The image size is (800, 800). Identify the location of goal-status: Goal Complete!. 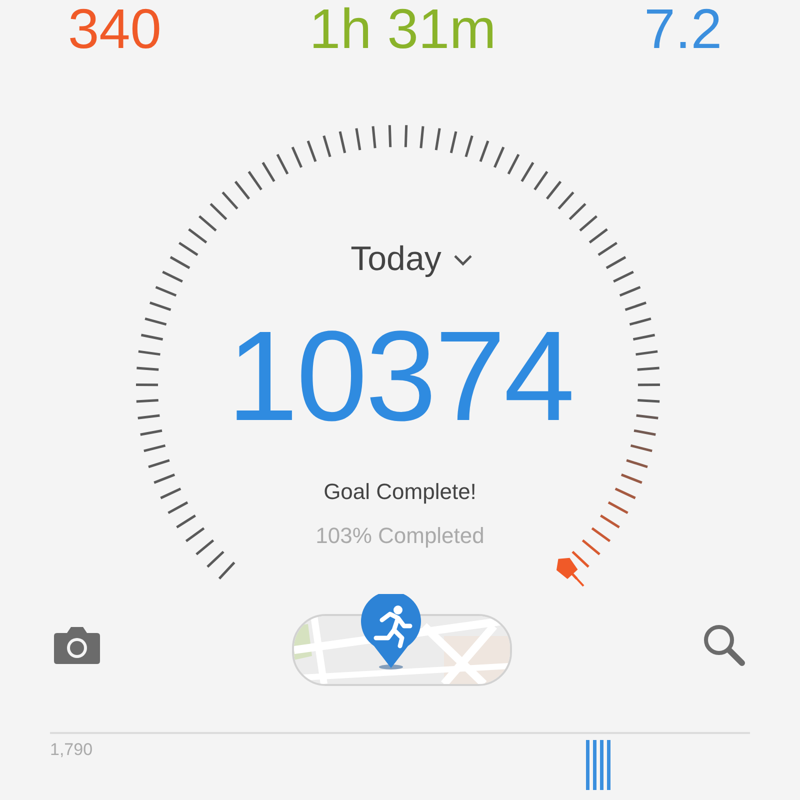
(400, 492).